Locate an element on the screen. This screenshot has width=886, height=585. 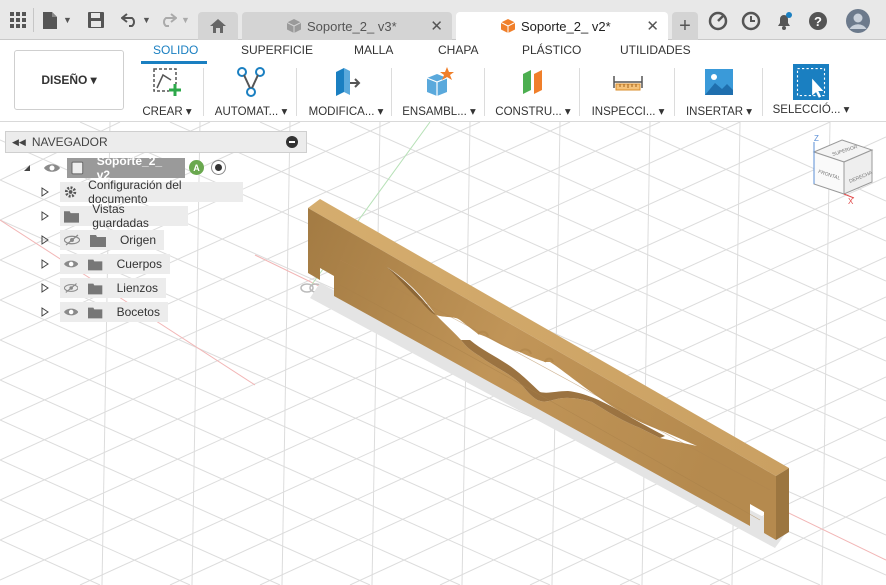
tree-item-label: Lienzos is located at coordinates (137, 288).